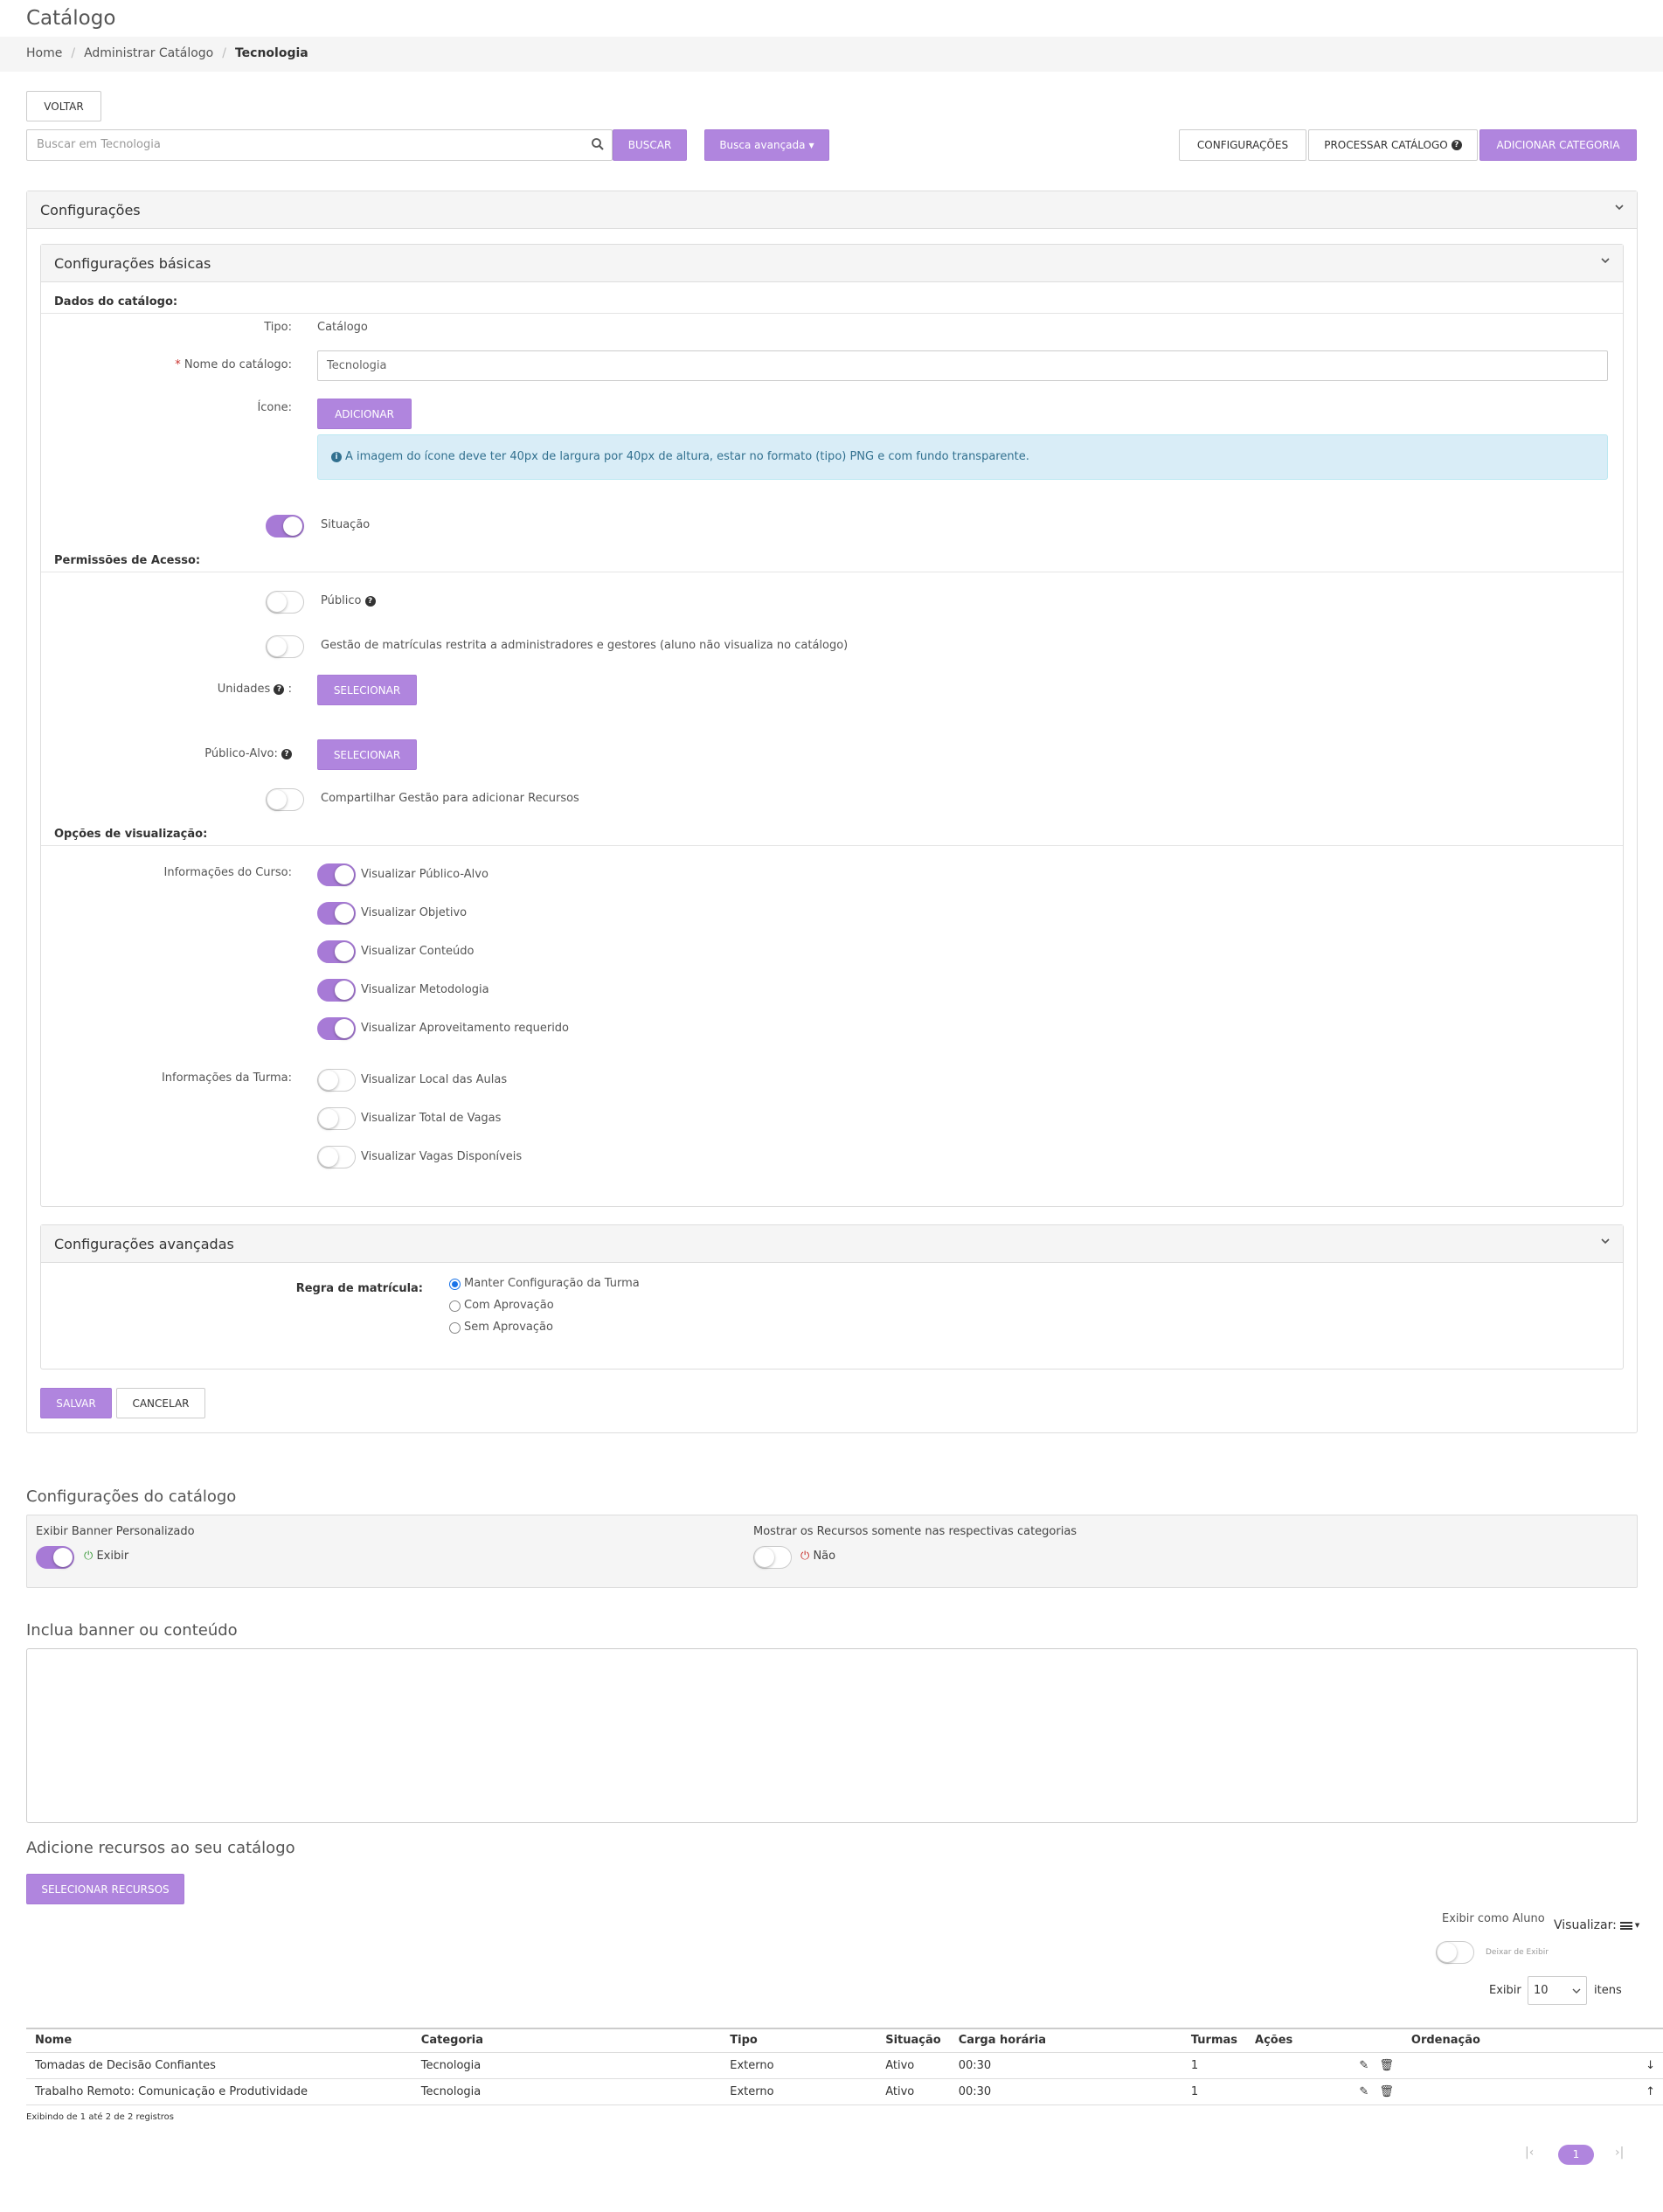 Image resolution: width=1663 pixels, height=2212 pixels. I want to click on status-toggle, so click(285, 526).